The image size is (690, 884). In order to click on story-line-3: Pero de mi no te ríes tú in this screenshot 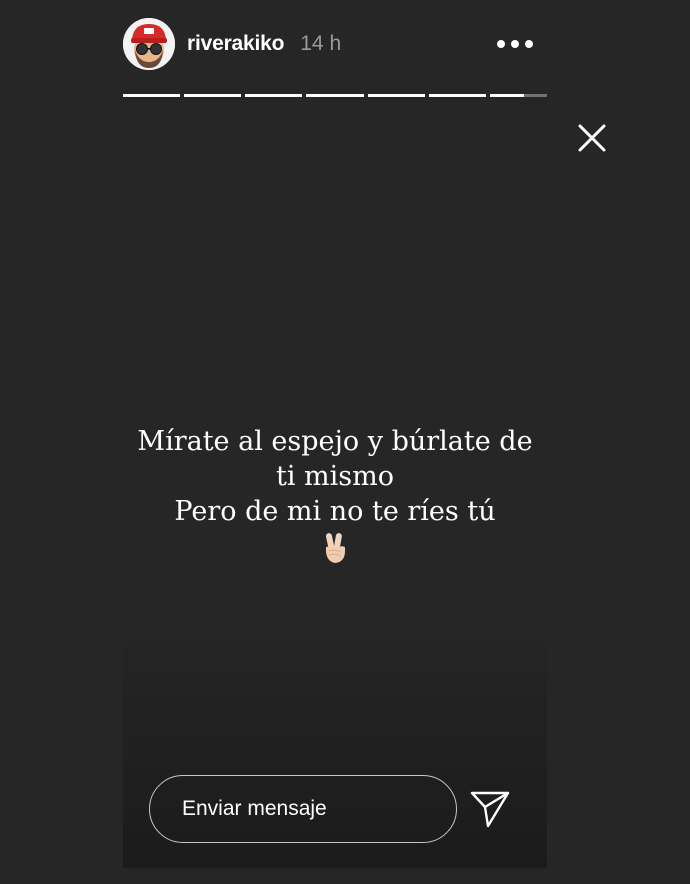, I will do `click(335, 511)`.